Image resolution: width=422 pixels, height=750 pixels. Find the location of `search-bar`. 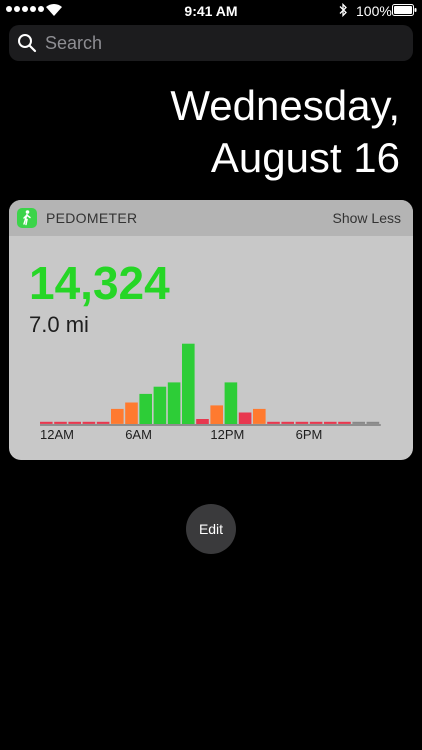

search-bar is located at coordinates (211, 43).